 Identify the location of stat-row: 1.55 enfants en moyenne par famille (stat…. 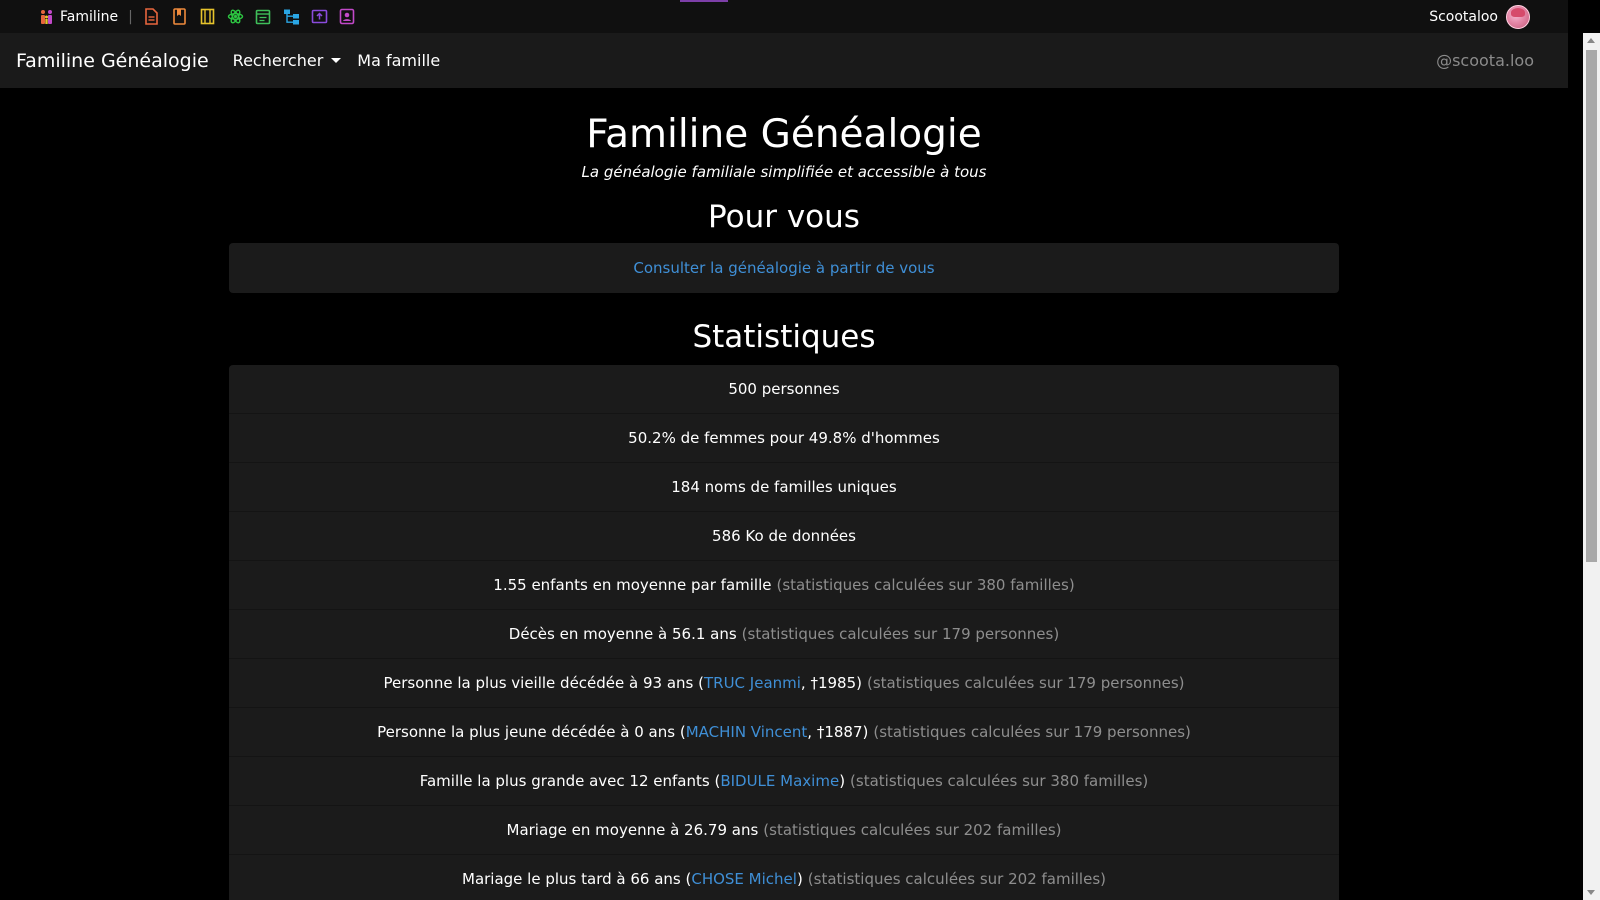
(784, 585).